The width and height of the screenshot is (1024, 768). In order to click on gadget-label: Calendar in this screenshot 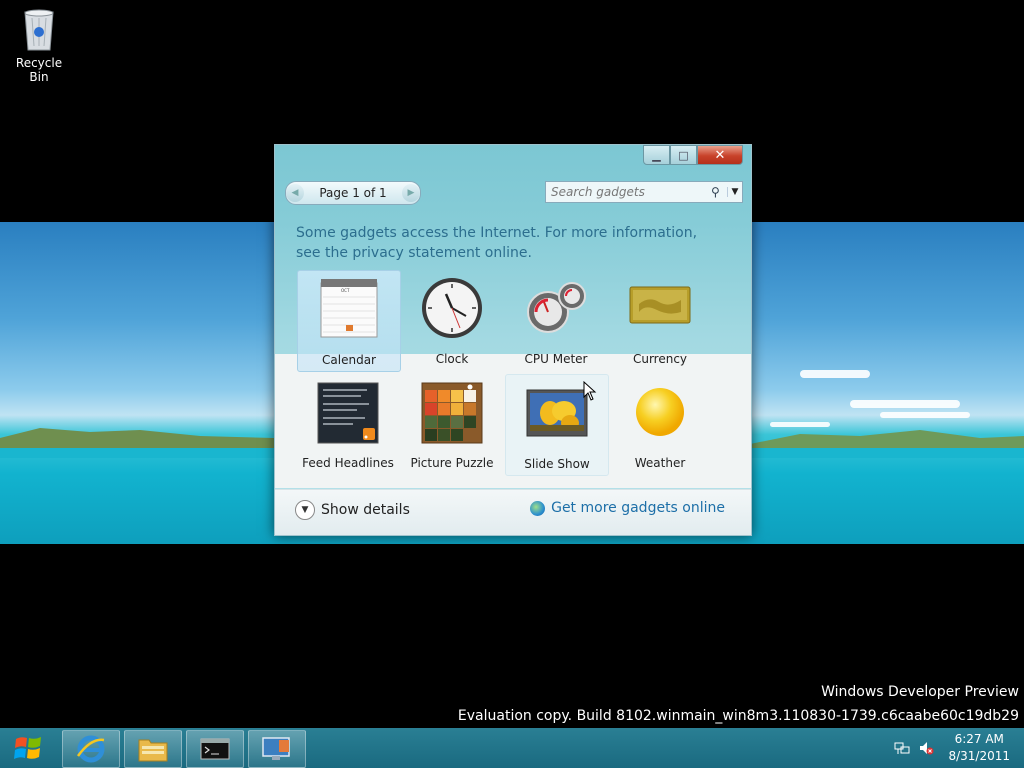, I will do `click(349, 360)`.